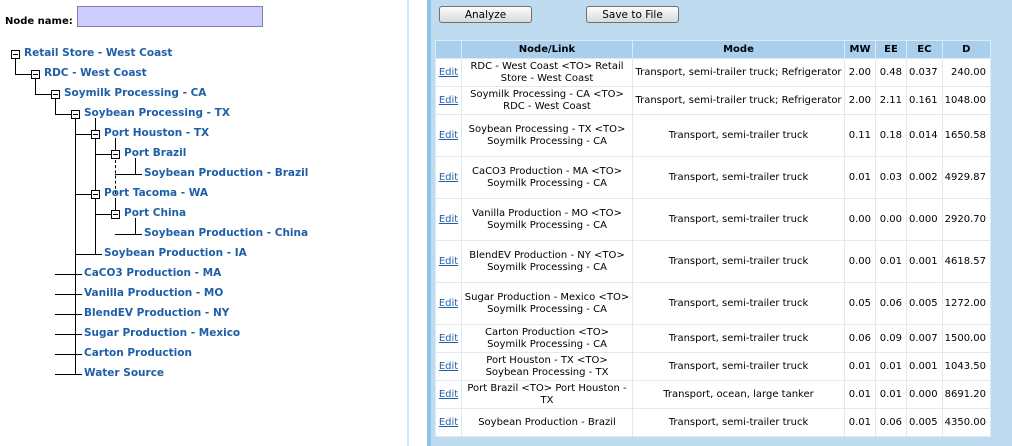 The width and height of the screenshot is (1012, 446). I want to click on header-mode: Mode, so click(738, 49).